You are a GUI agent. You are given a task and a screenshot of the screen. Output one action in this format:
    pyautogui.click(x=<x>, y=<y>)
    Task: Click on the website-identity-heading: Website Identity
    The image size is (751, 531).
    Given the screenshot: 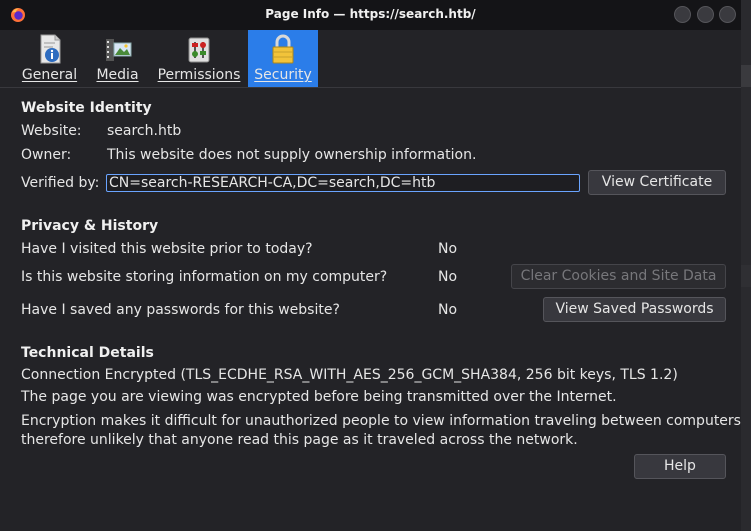 What is the action you would take?
    pyautogui.click(x=86, y=108)
    